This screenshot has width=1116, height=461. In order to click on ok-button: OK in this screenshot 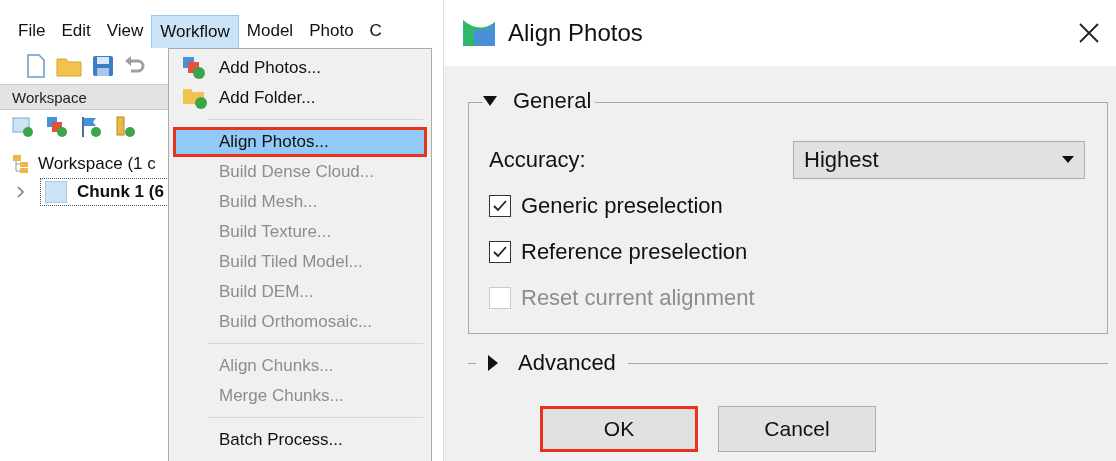, I will do `click(619, 429)`.